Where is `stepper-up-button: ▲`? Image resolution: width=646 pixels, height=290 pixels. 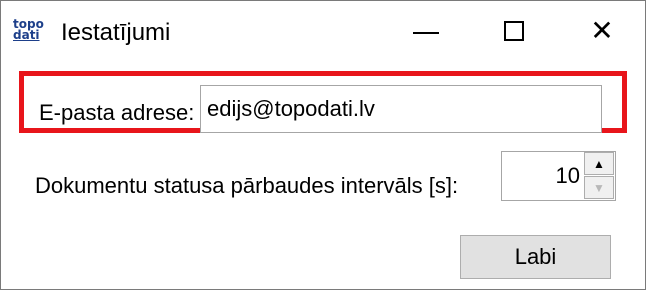 stepper-up-button: ▲ is located at coordinates (599, 163).